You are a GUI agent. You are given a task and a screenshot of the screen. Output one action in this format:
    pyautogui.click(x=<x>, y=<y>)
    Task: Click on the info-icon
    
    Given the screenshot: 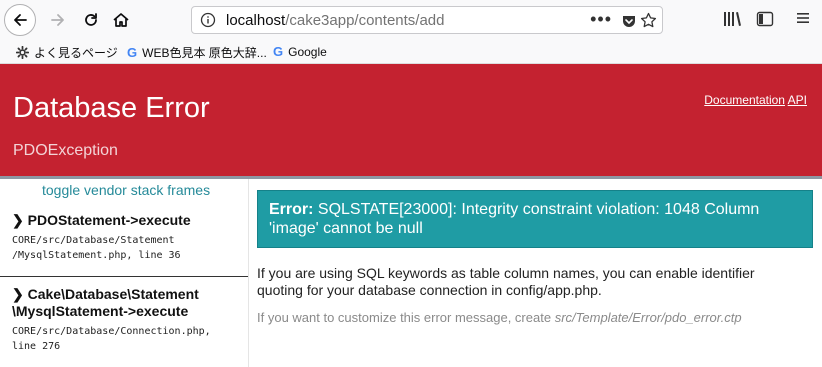 What is the action you would take?
    pyautogui.click(x=208, y=22)
    